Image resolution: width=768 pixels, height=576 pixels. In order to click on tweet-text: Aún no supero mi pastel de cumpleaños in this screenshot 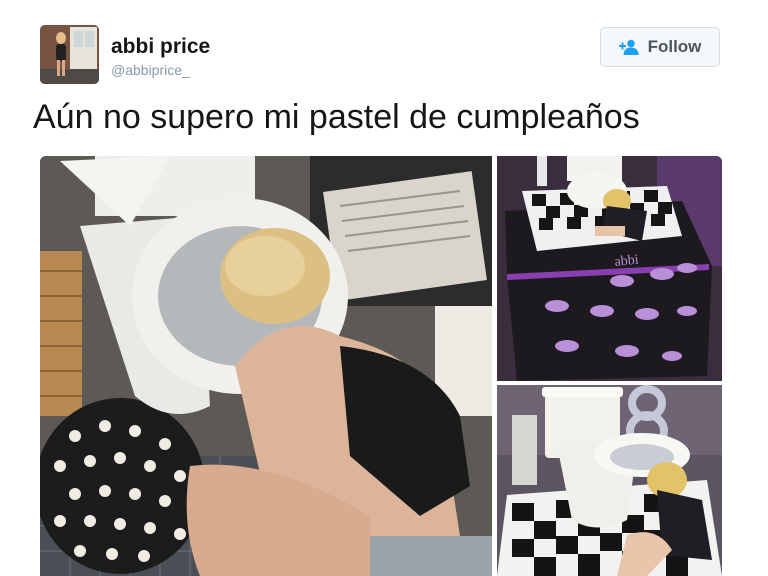, I will do `click(336, 117)`.